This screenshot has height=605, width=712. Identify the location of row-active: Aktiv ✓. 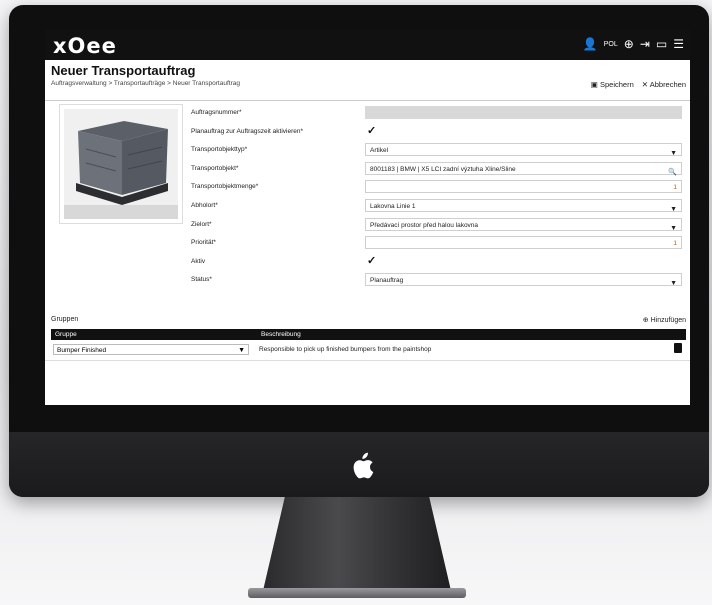
(436, 262).